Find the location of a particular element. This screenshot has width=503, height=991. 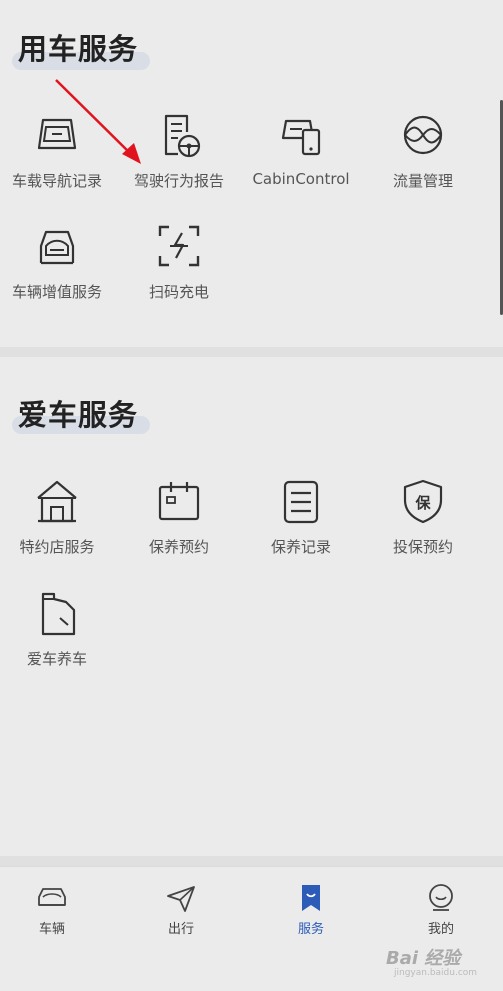

profile-icon is located at coordinates (441, 897).